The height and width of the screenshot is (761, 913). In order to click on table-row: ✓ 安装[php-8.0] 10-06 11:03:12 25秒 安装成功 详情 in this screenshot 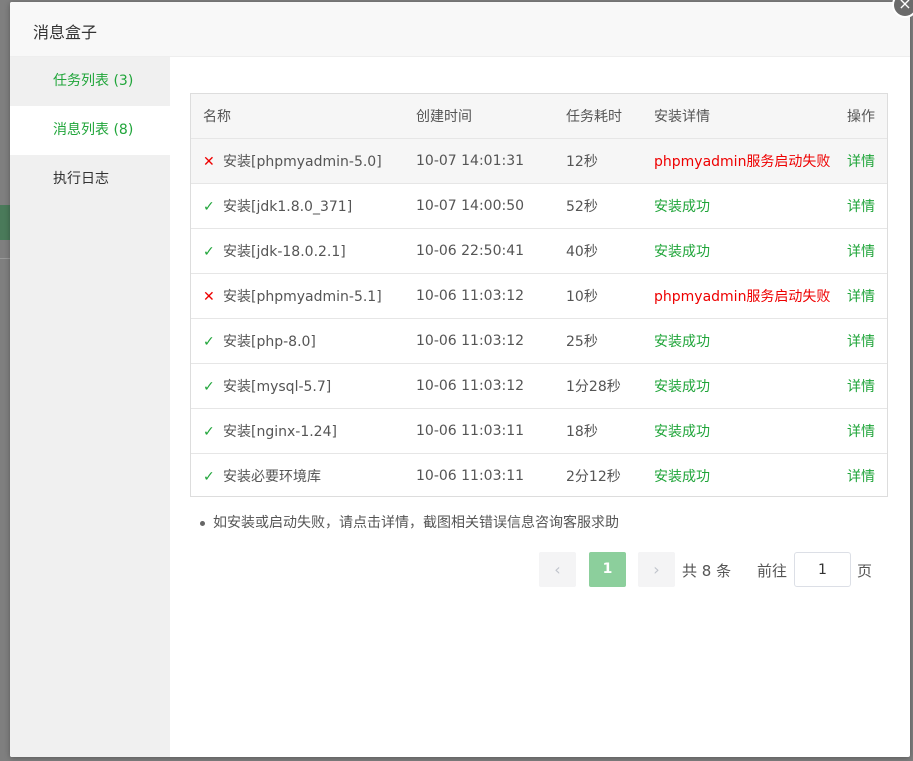, I will do `click(539, 340)`.